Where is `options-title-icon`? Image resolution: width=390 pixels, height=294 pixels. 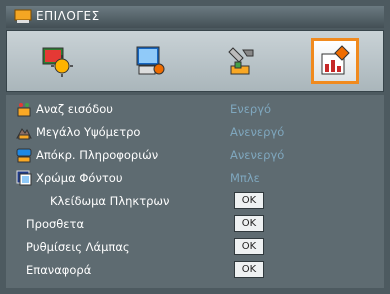 options-title-icon is located at coordinates (23, 16).